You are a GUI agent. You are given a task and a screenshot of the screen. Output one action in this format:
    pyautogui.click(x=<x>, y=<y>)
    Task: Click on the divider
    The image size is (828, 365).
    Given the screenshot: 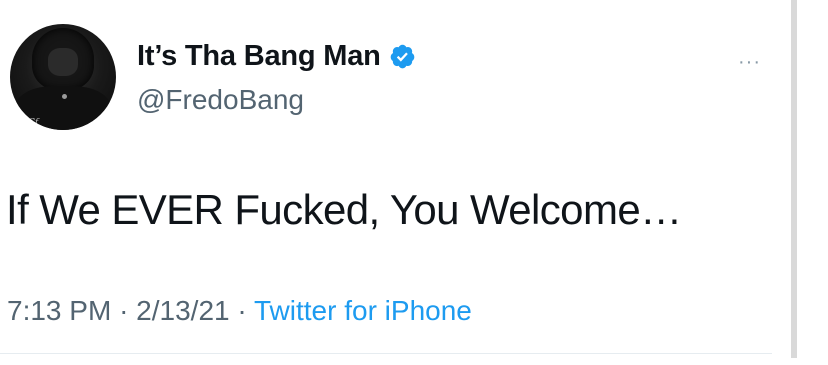 What is the action you would take?
    pyautogui.click(x=386, y=353)
    